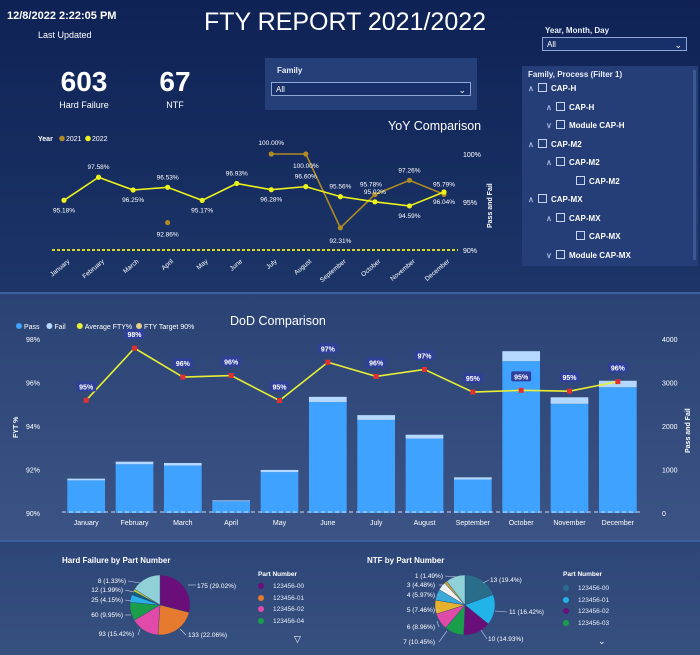 This screenshot has height=655, width=700. What do you see at coordinates (375, 192) in the screenshot?
I see `data-label: 95.02%` at bounding box center [375, 192].